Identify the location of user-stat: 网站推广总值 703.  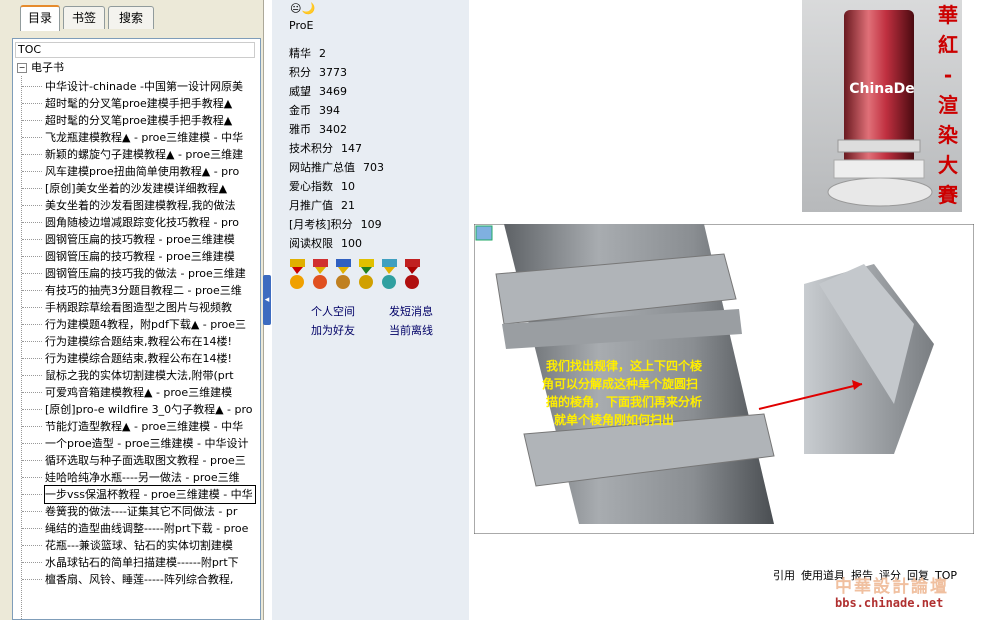
(336, 168).